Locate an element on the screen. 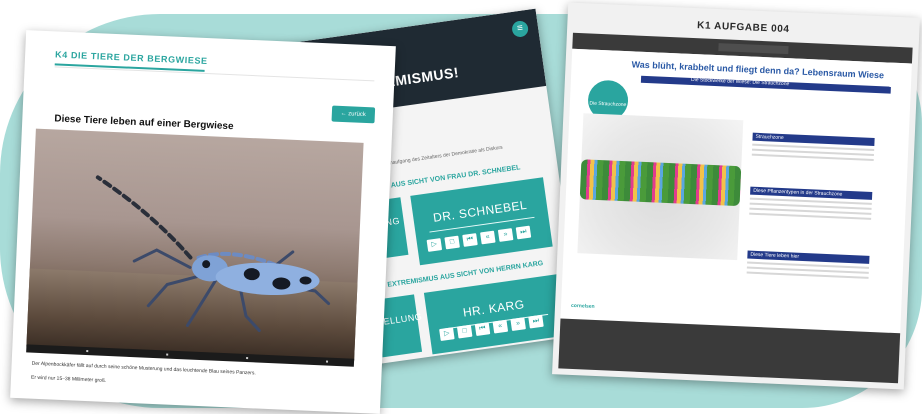 This screenshot has width=922, height=414. beetle-illustration is located at coordinates (213, 254).